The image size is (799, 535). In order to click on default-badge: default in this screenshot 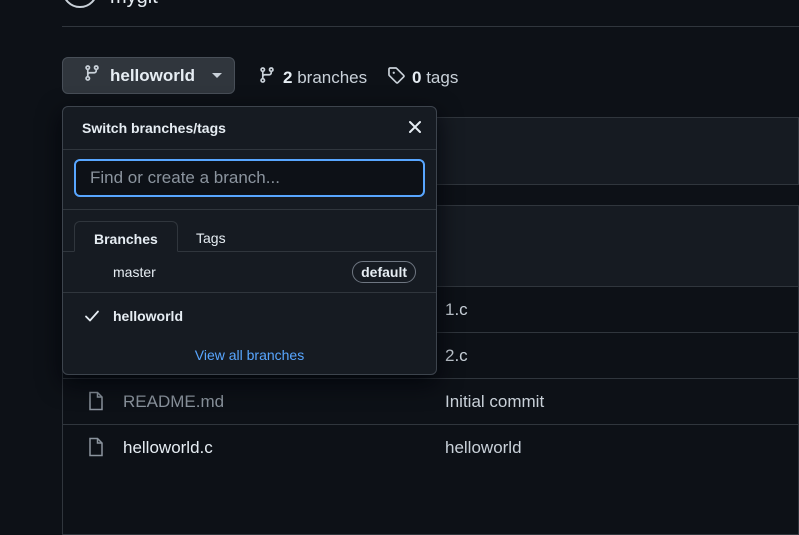, I will do `click(384, 272)`.